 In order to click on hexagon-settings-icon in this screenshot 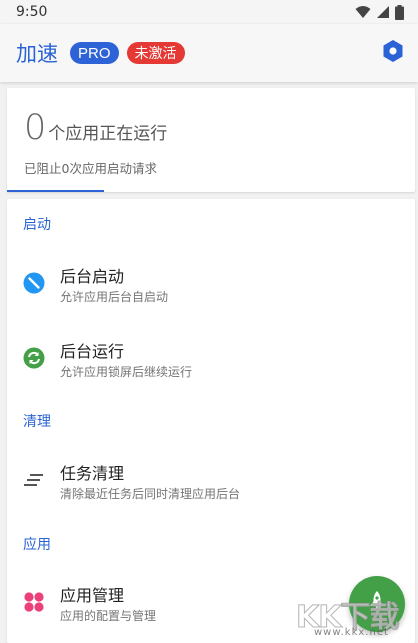, I will do `click(393, 53)`.